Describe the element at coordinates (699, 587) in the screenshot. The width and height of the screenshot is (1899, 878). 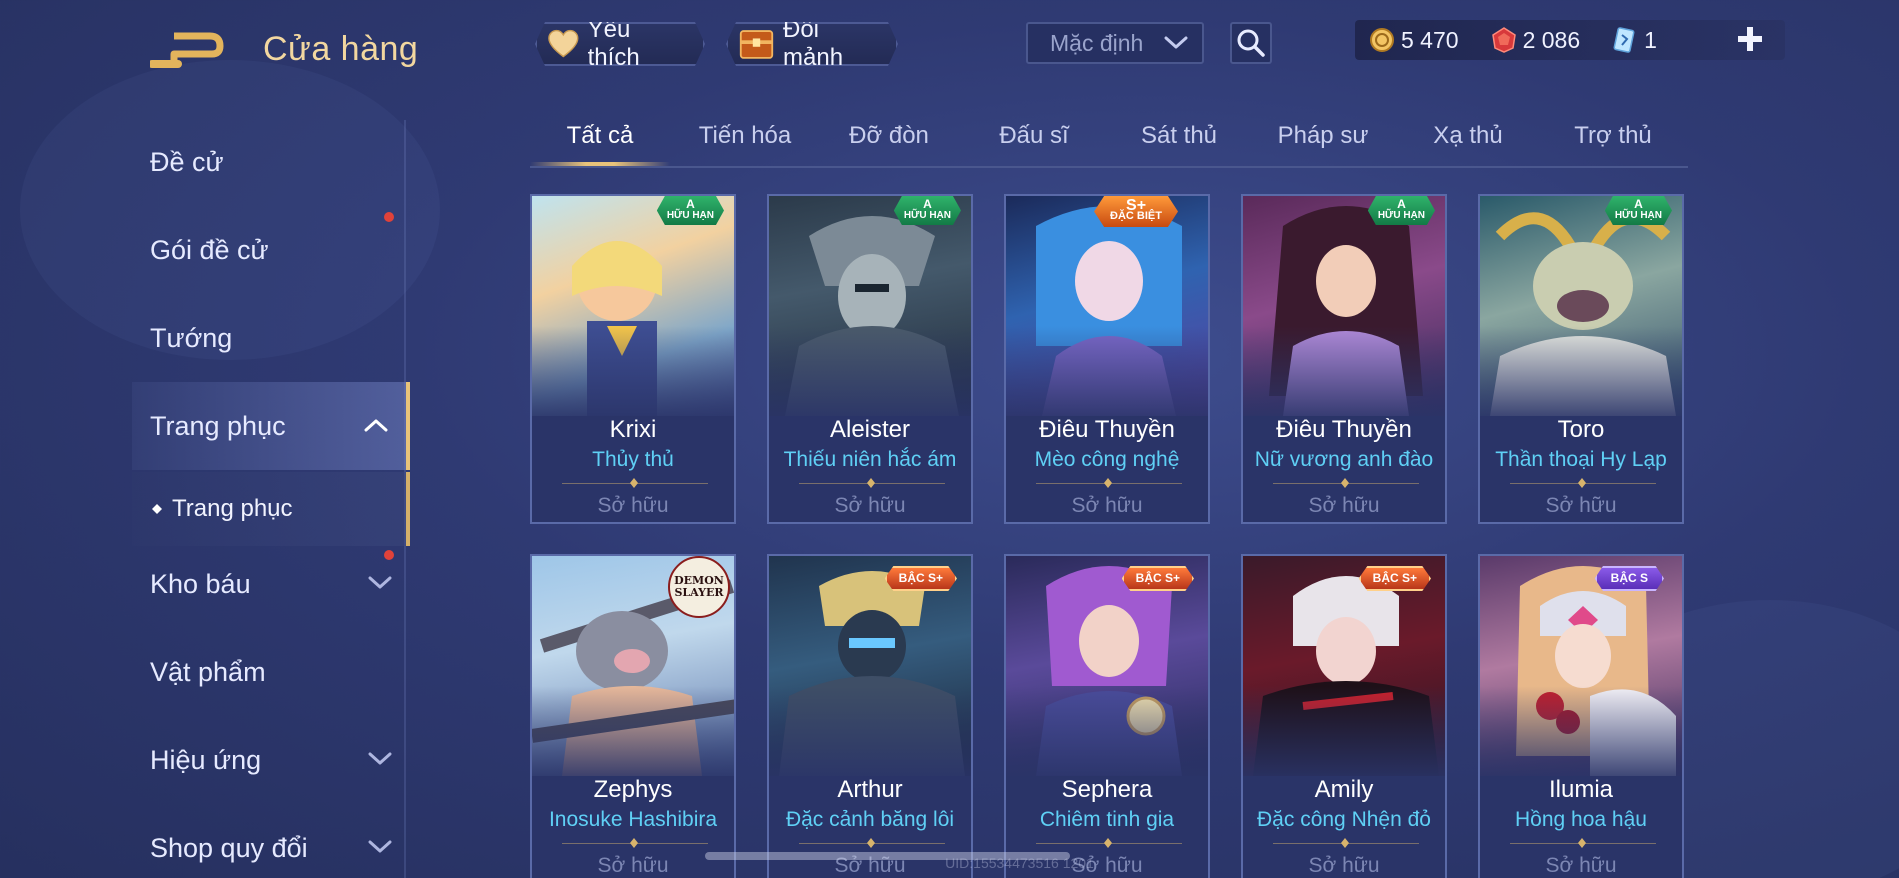
I see `demon-slayer-logo: DEMON SLAYER` at that location.